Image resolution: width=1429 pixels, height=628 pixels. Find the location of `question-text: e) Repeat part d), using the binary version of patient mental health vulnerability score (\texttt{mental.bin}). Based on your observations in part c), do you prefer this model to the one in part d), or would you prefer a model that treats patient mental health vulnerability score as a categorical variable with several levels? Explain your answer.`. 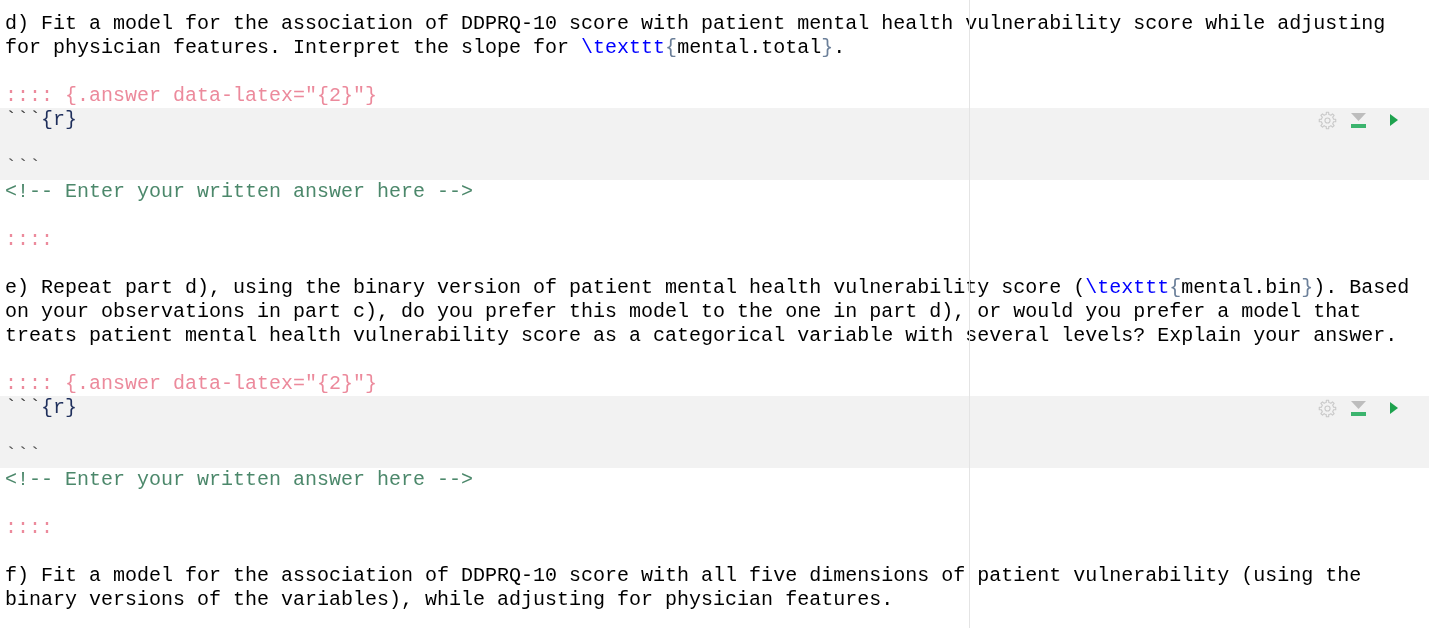

question-text: e) Repeat part d), using the binary version of patient mental health vulnerability score (\texttt{mental.bin}). Based on your observations in part c), do you prefer this model to the one in part d), or would you prefer a model that treats patient mental health vulnerability score as a categorical variable with several levels? Explain your answer. is located at coordinates (707, 312).